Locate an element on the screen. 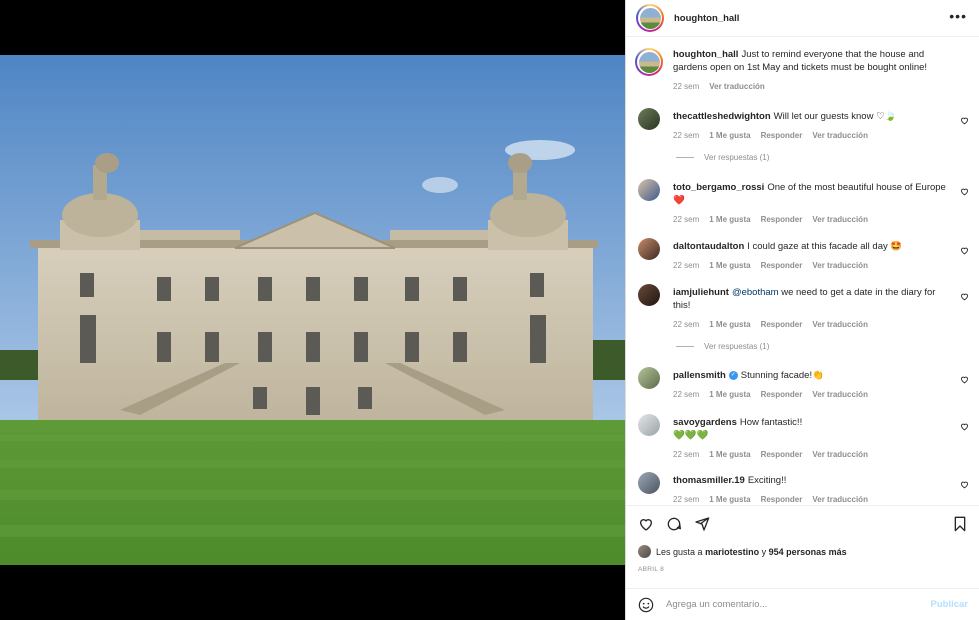  comment-composer: Publicar is located at coordinates (802, 604).